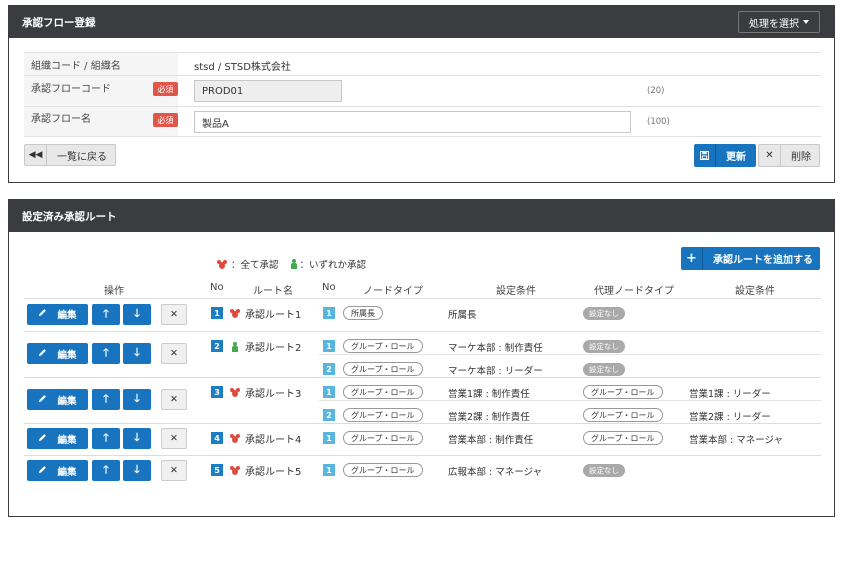 Image resolution: width=850 pixels, height=580 pixels. I want to click on col-route-no-header: No, so click(217, 287).